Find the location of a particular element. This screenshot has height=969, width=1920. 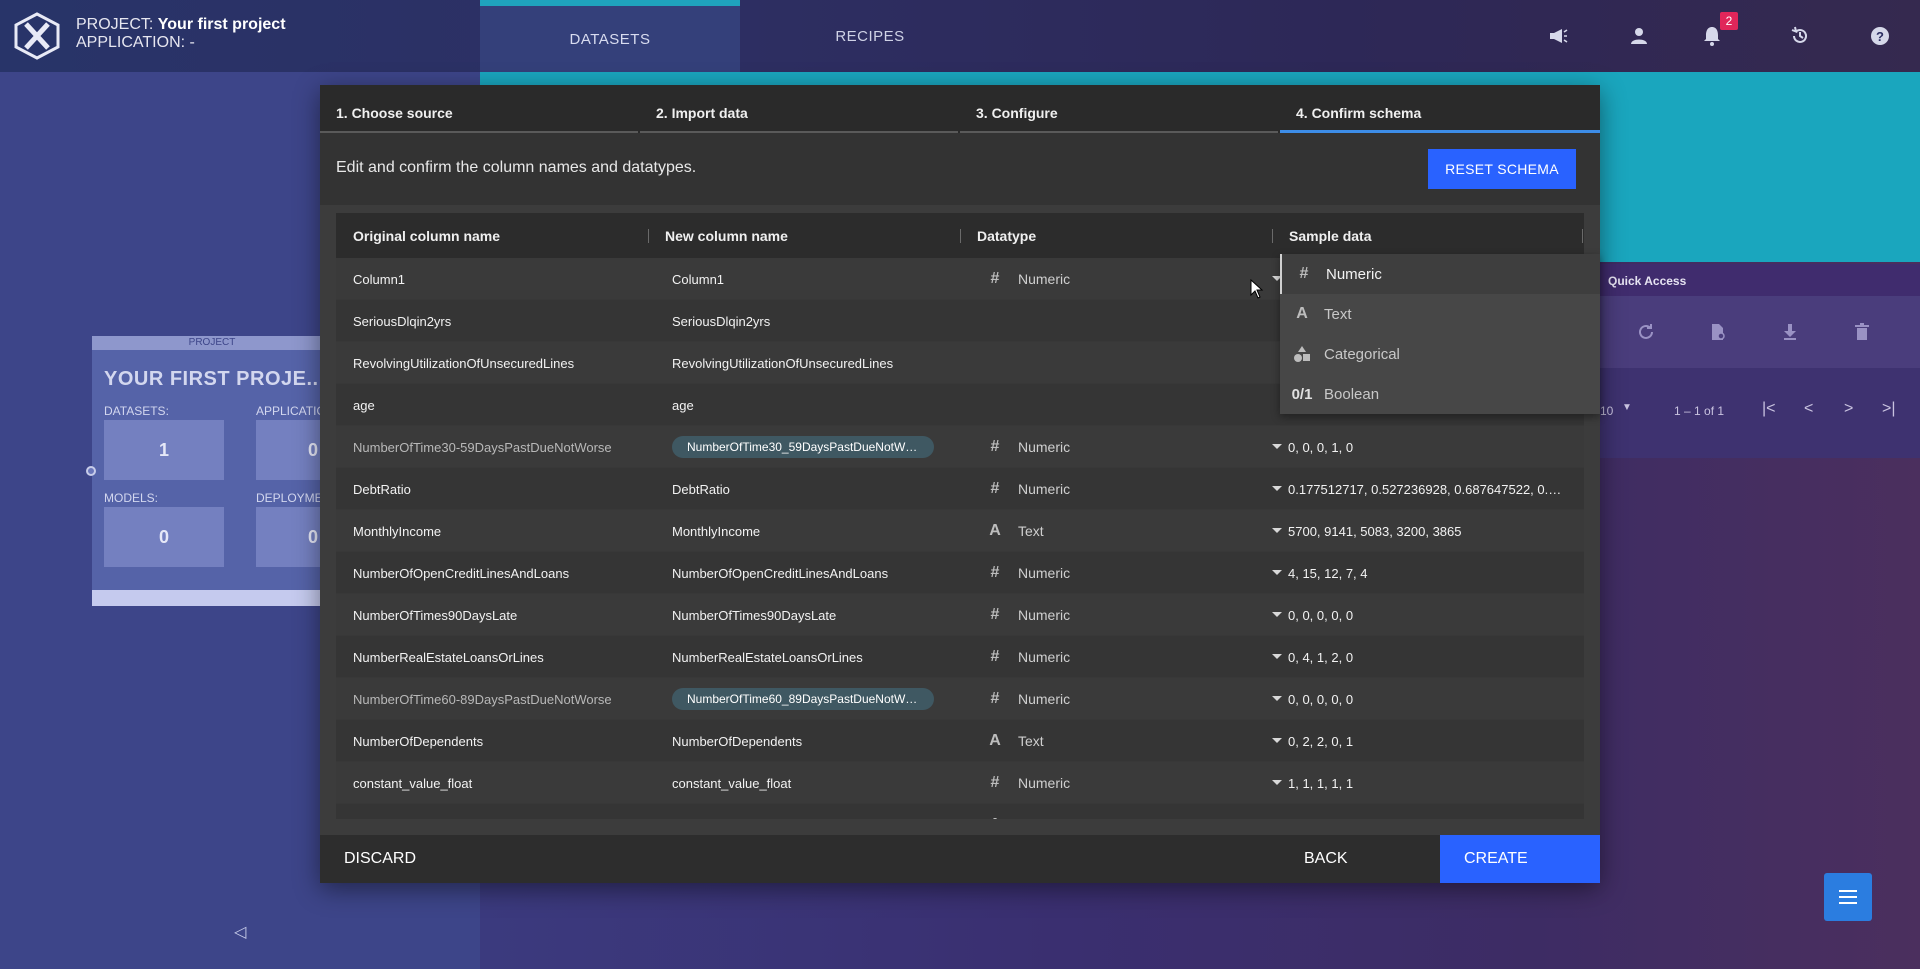

page-size-select: 10 is located at coordinates (1606, 411).